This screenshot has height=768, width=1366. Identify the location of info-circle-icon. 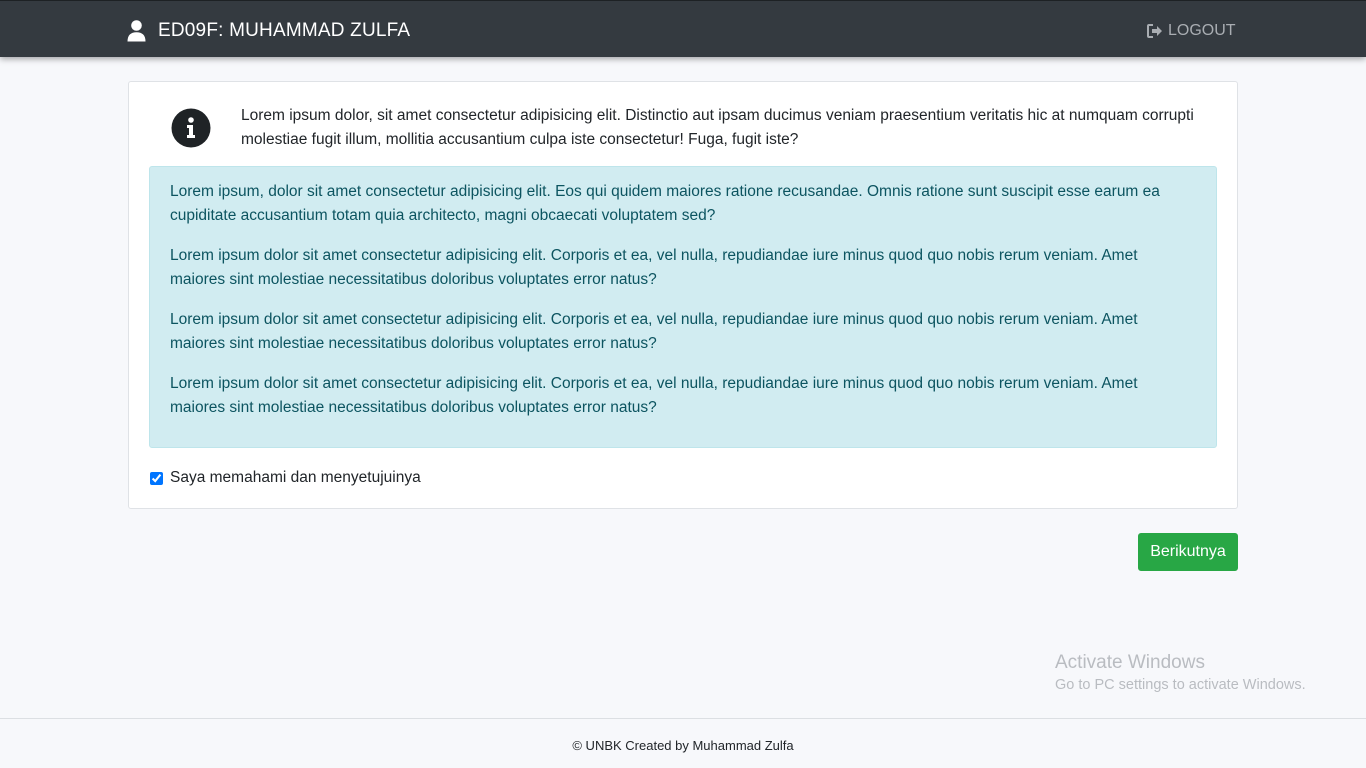
(191, 128).